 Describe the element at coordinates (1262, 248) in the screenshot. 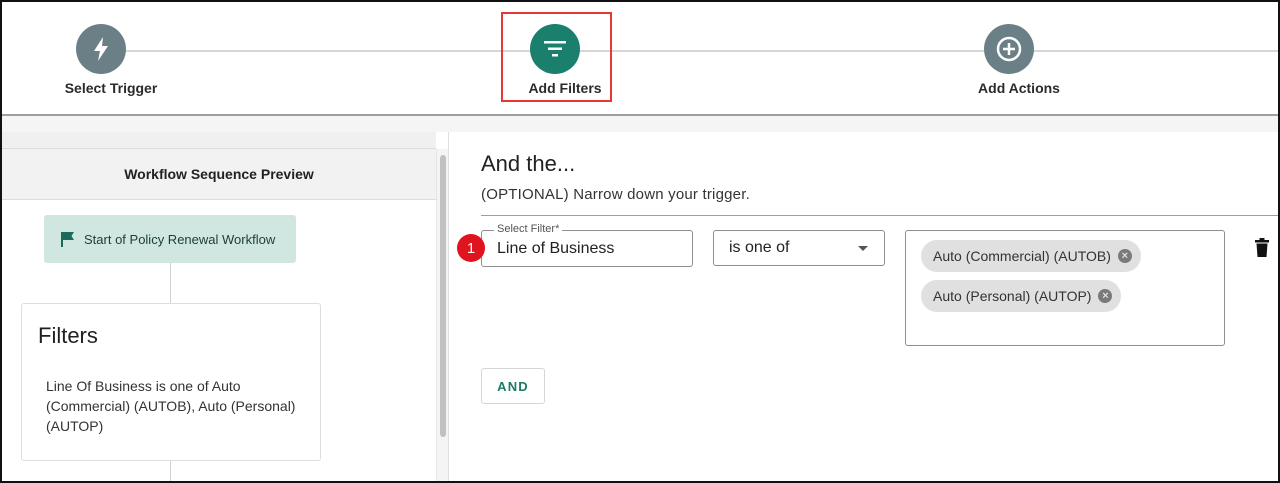

I see `trash-icon` at that location.